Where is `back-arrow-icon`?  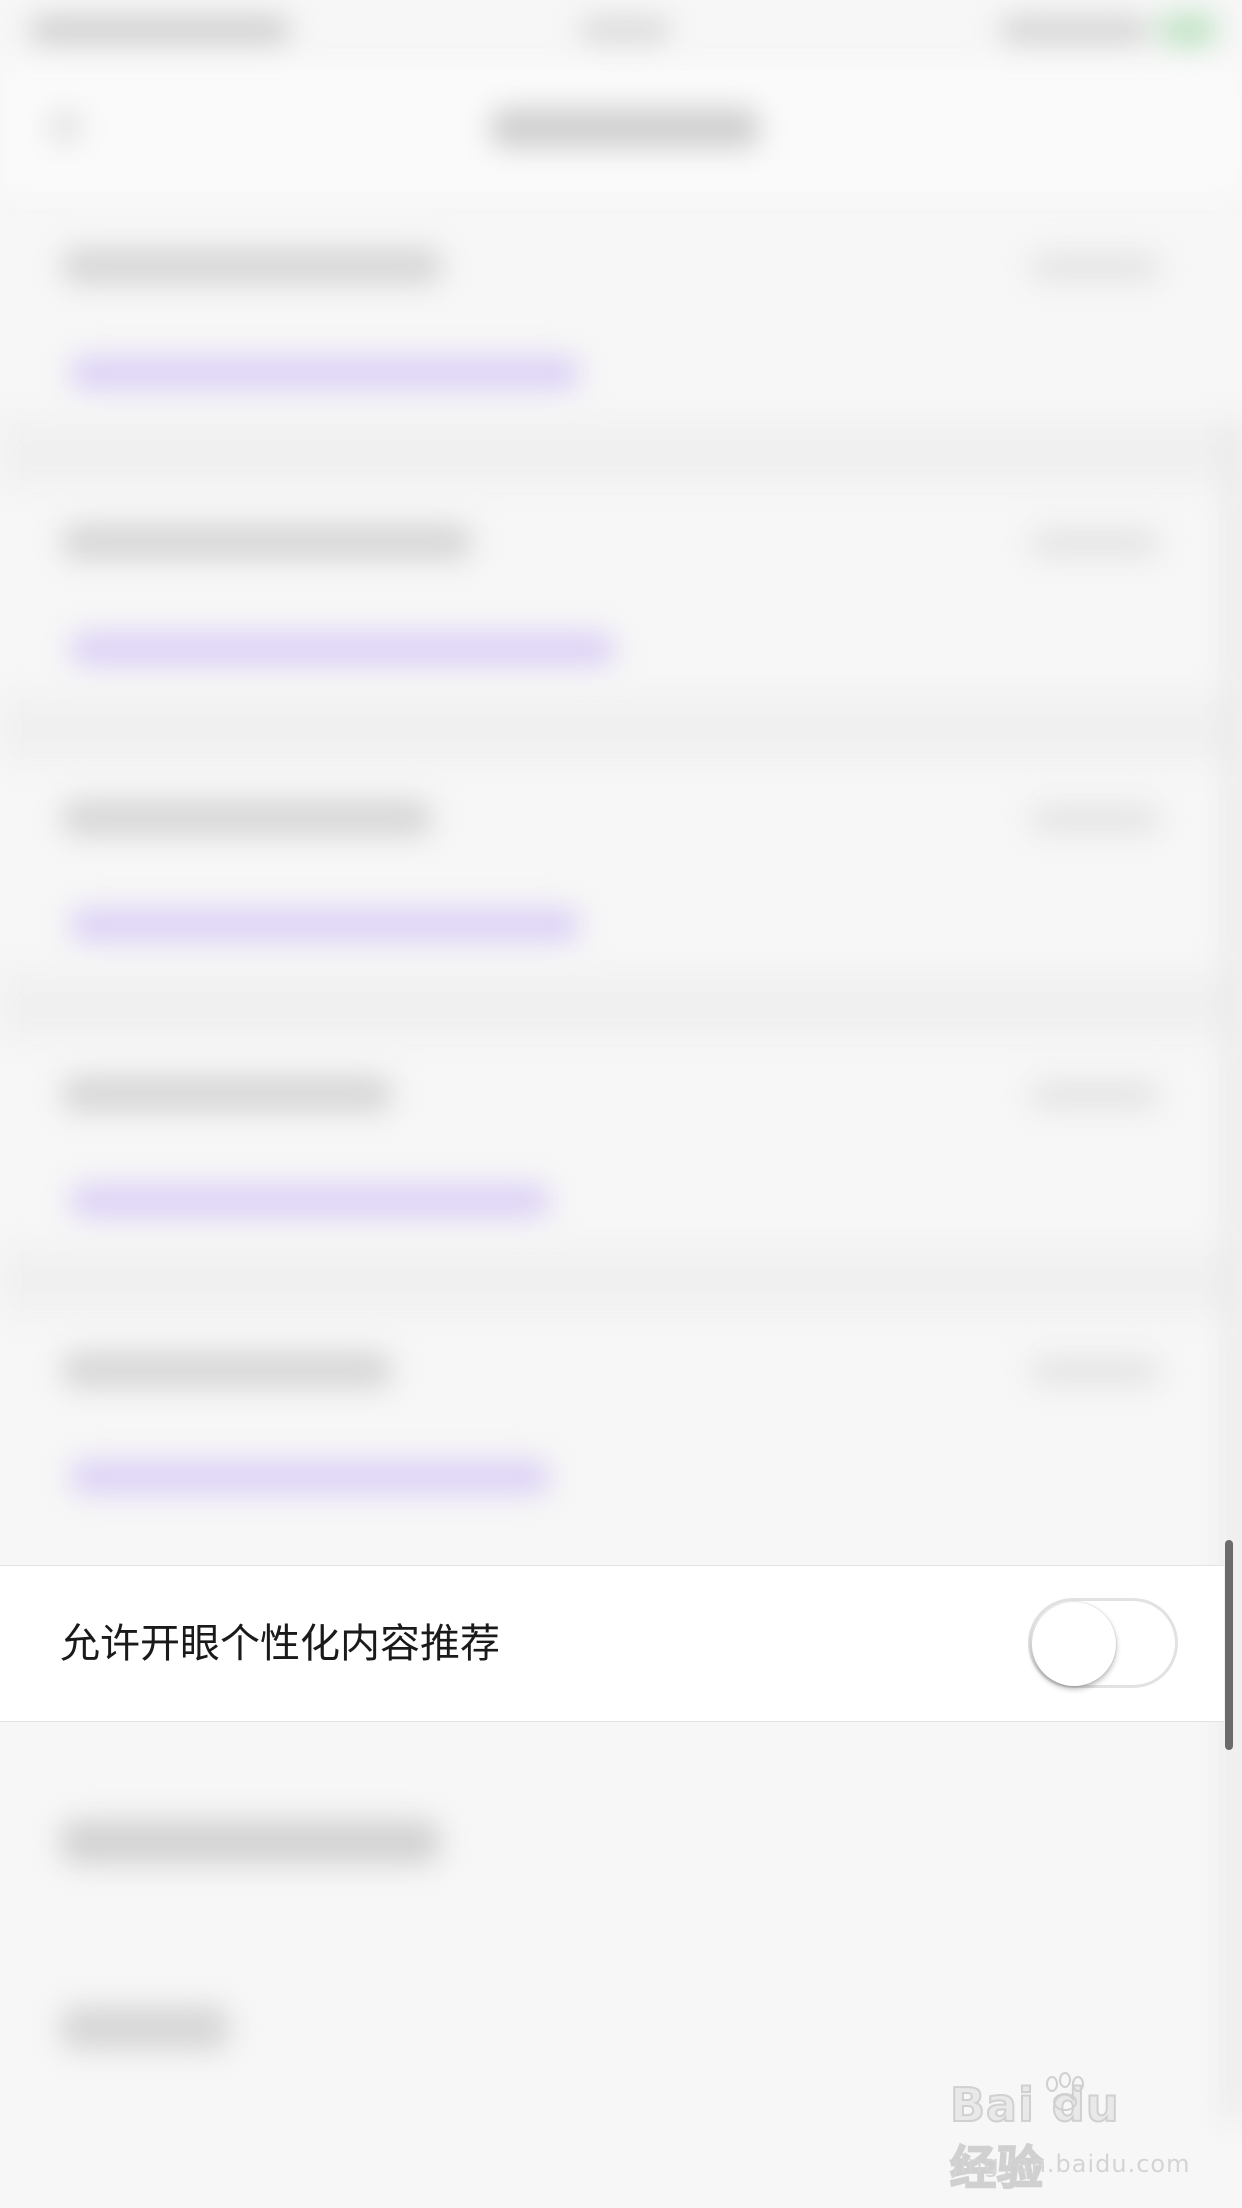 back-arrow-icon is located at coordinates (65, 127).